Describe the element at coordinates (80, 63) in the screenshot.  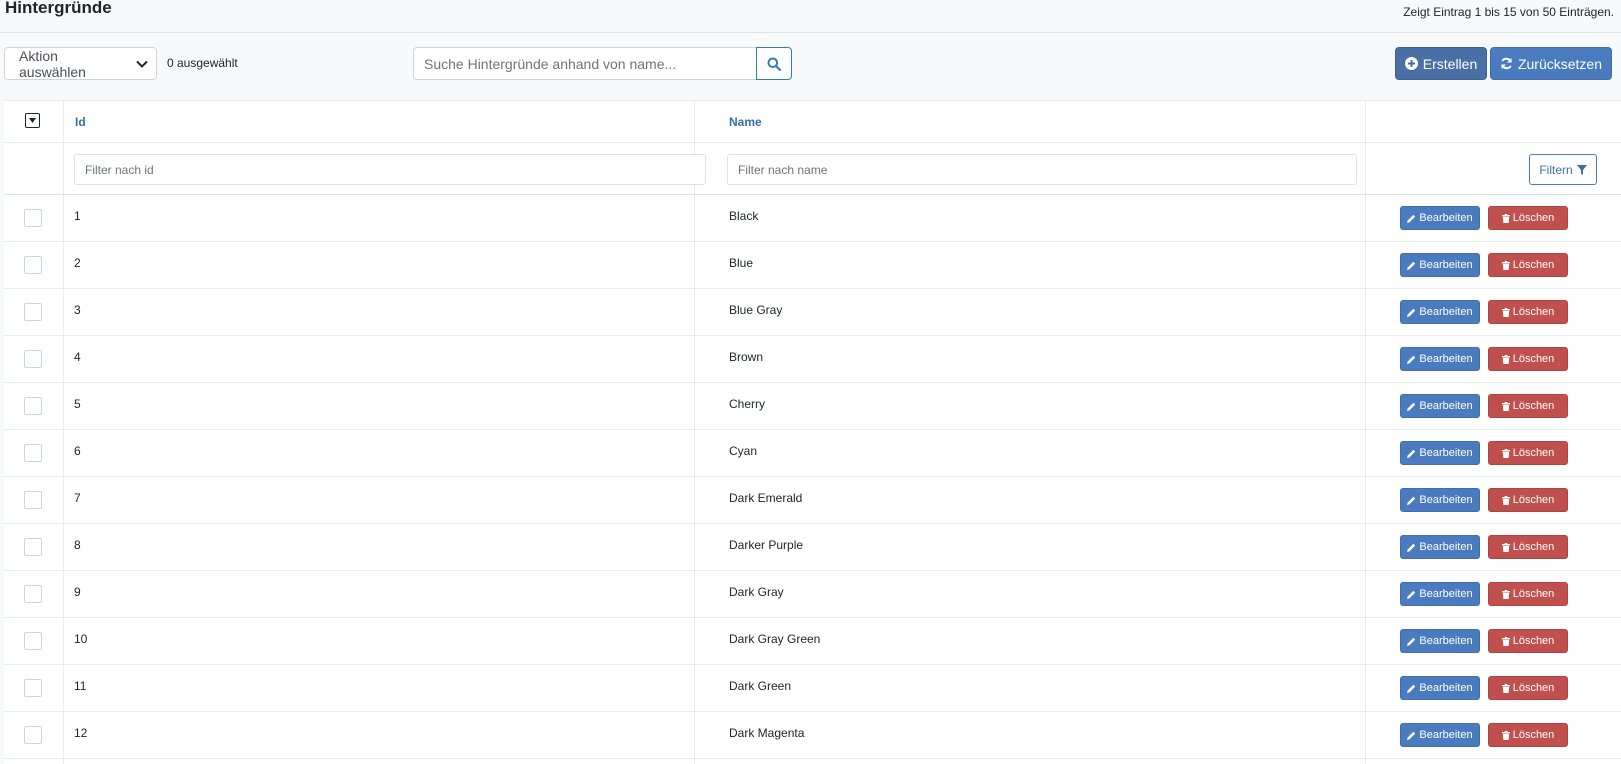
I see `bulk-action-select: Aktion auswählen` at that location.